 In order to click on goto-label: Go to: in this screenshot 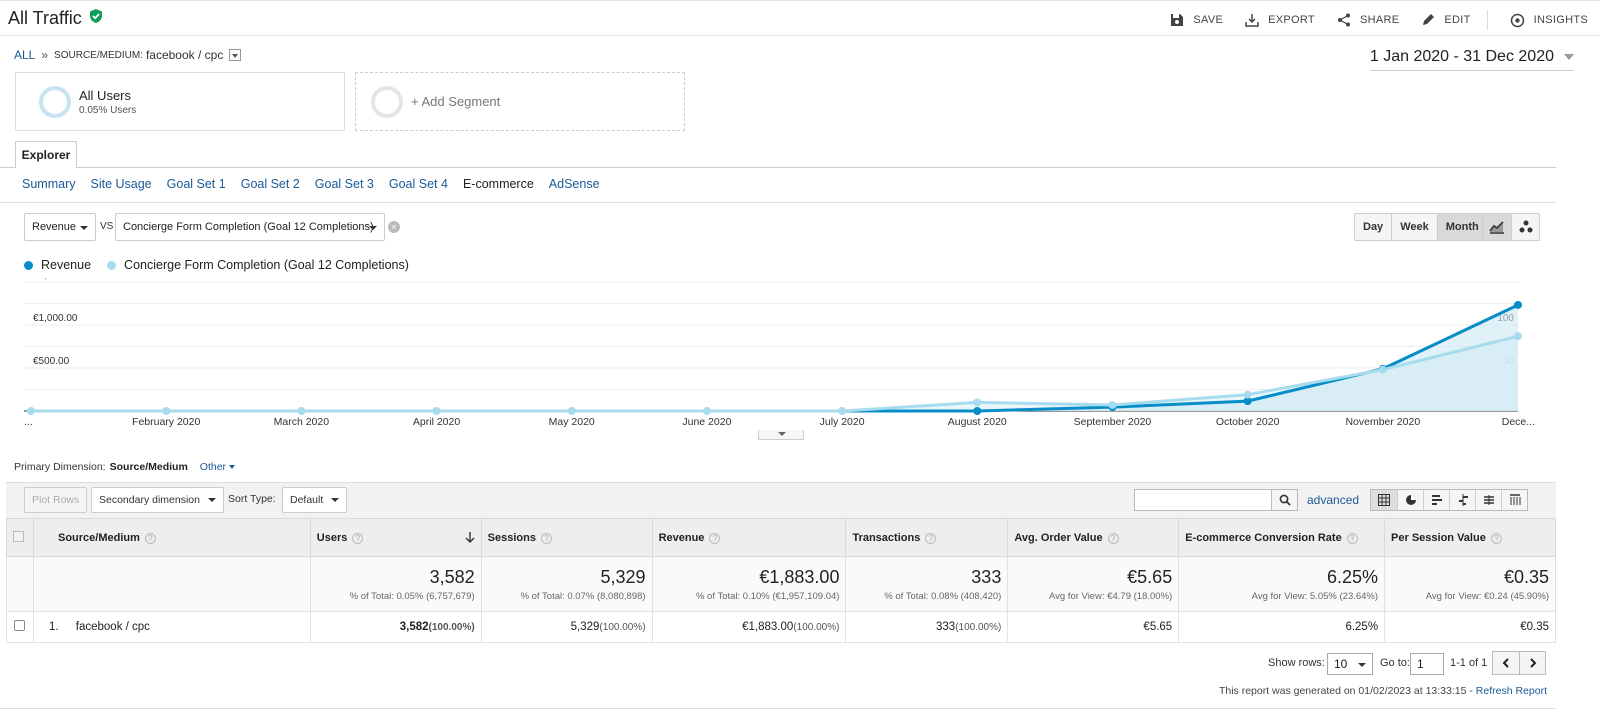, I will do `click(1395, 663)`.